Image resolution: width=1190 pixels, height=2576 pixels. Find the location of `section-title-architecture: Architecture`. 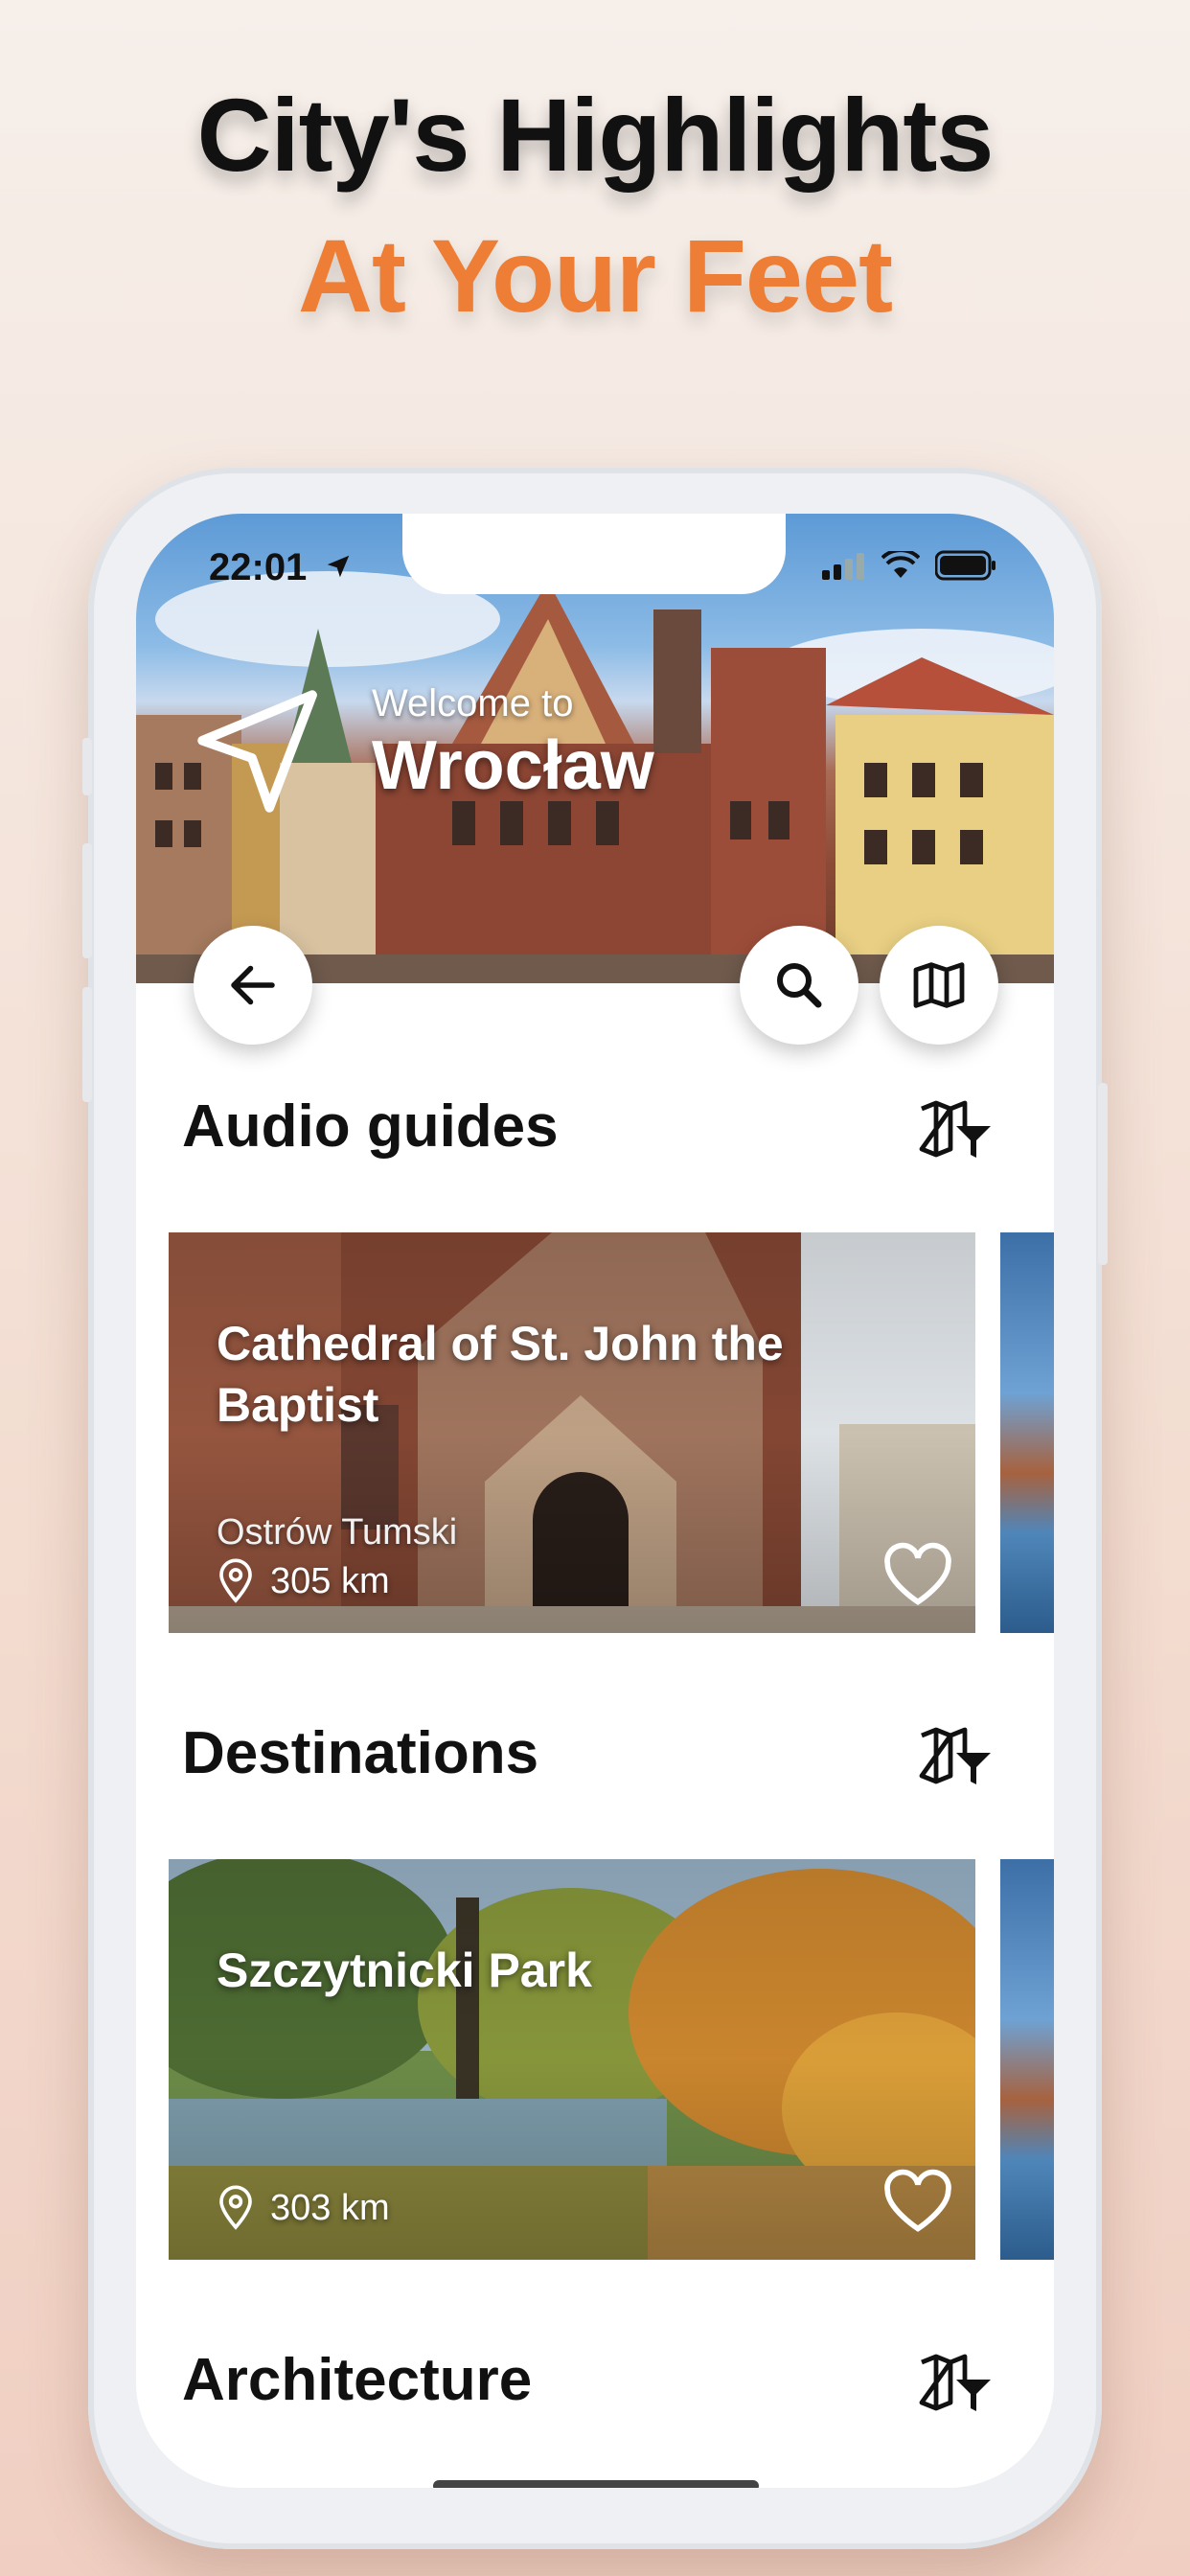

section-title-architecture: Architecture is located at coordinates (358, 2380).